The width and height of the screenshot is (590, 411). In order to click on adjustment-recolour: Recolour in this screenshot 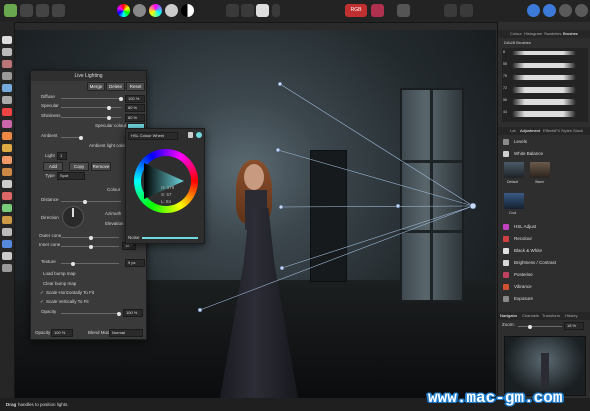, I will do `click(544, 239)`.